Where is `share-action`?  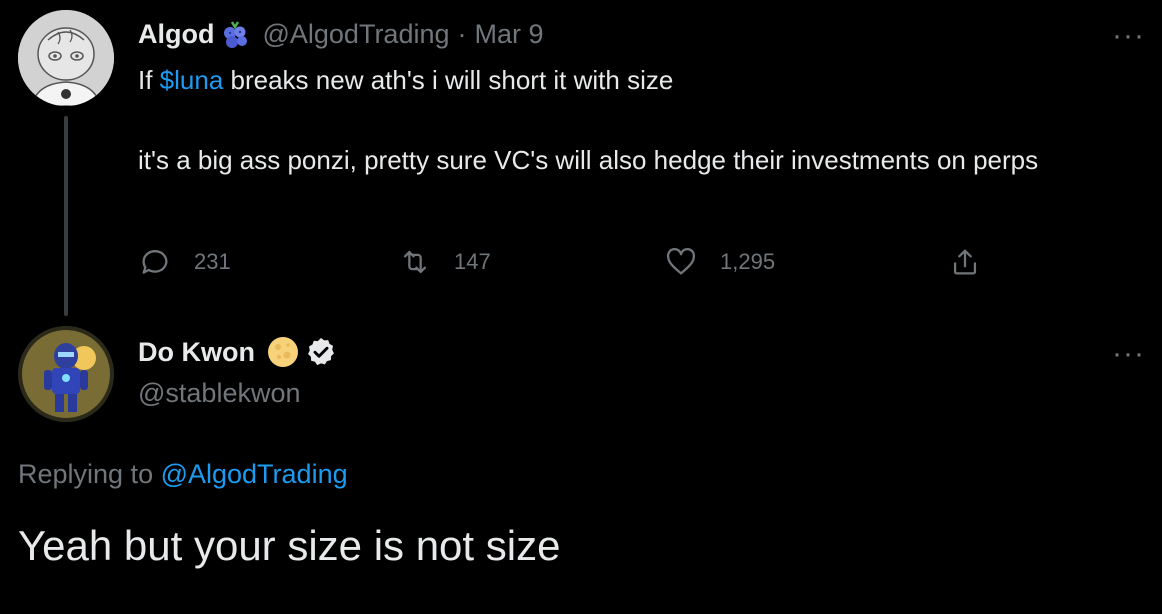
share-action is located at coordinates (965, 262).